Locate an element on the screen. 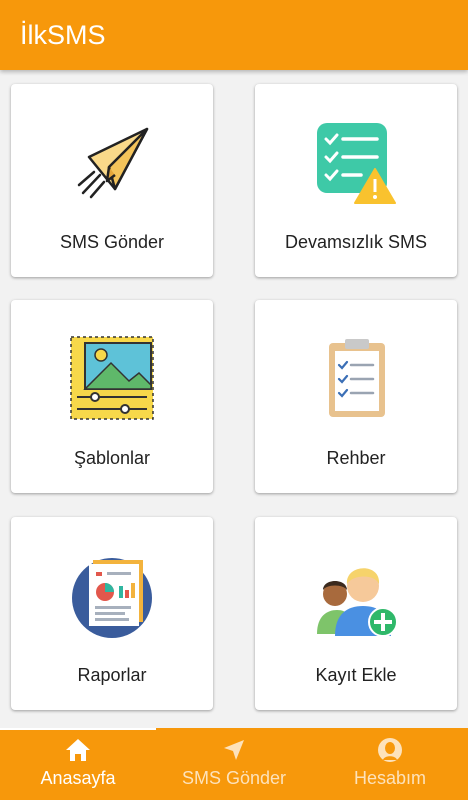  paper-plane-icon is located at coordinates (112, 162).